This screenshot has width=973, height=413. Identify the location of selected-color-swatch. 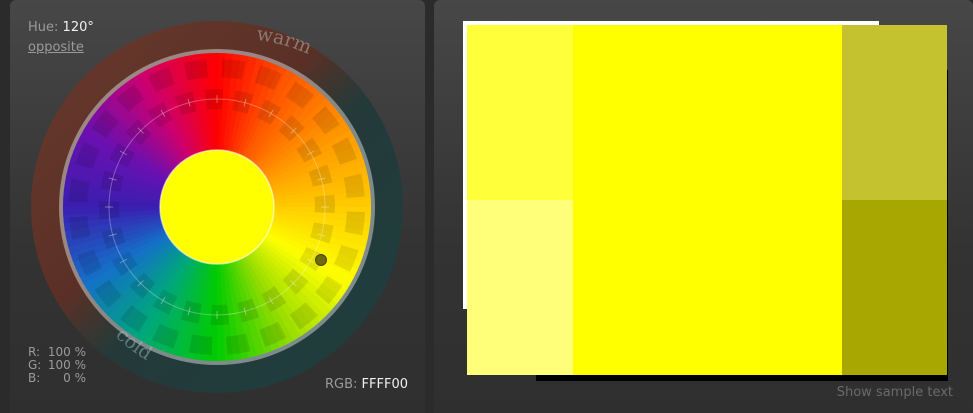
(217, 207).